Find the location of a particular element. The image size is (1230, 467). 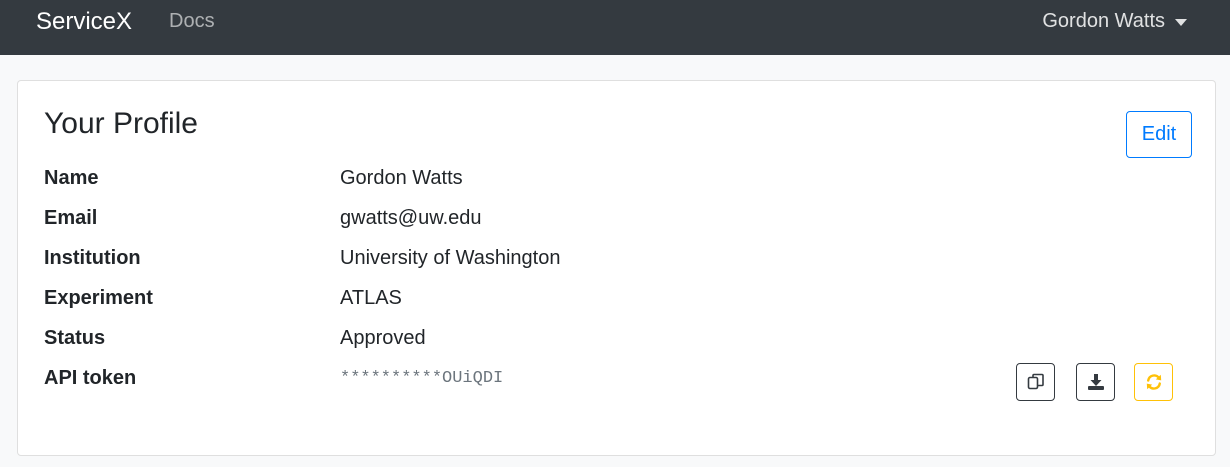

page-title: Your Profile is located at coordinates (121, 123).